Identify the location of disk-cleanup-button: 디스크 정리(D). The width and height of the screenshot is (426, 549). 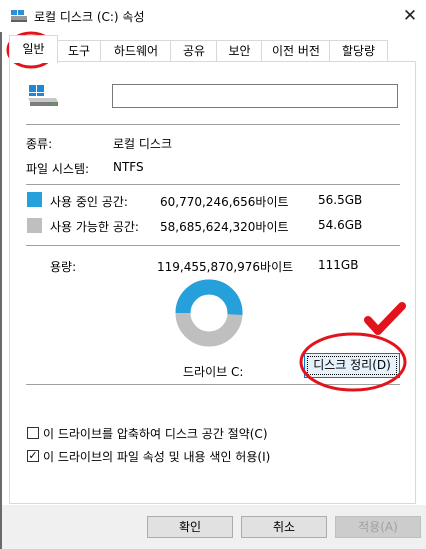
(352, 365).